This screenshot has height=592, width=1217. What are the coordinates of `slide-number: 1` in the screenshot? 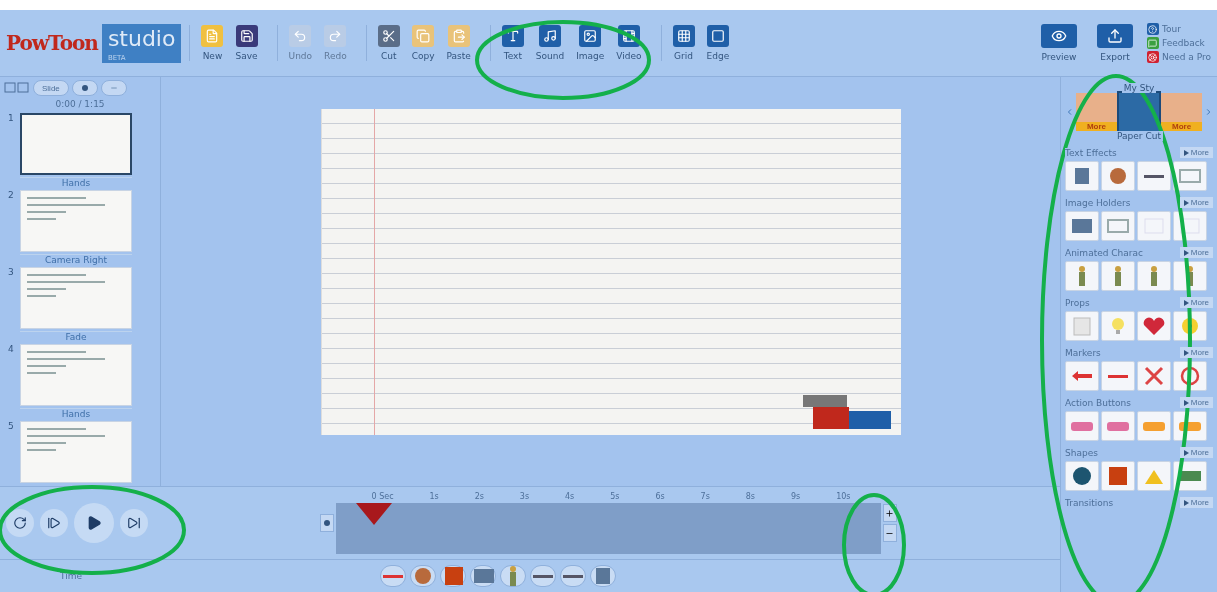 It's located at (11, 118).